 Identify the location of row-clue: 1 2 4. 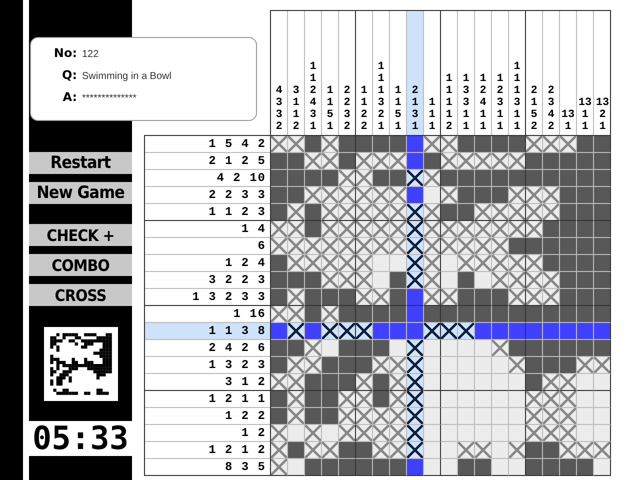
(207, 263).